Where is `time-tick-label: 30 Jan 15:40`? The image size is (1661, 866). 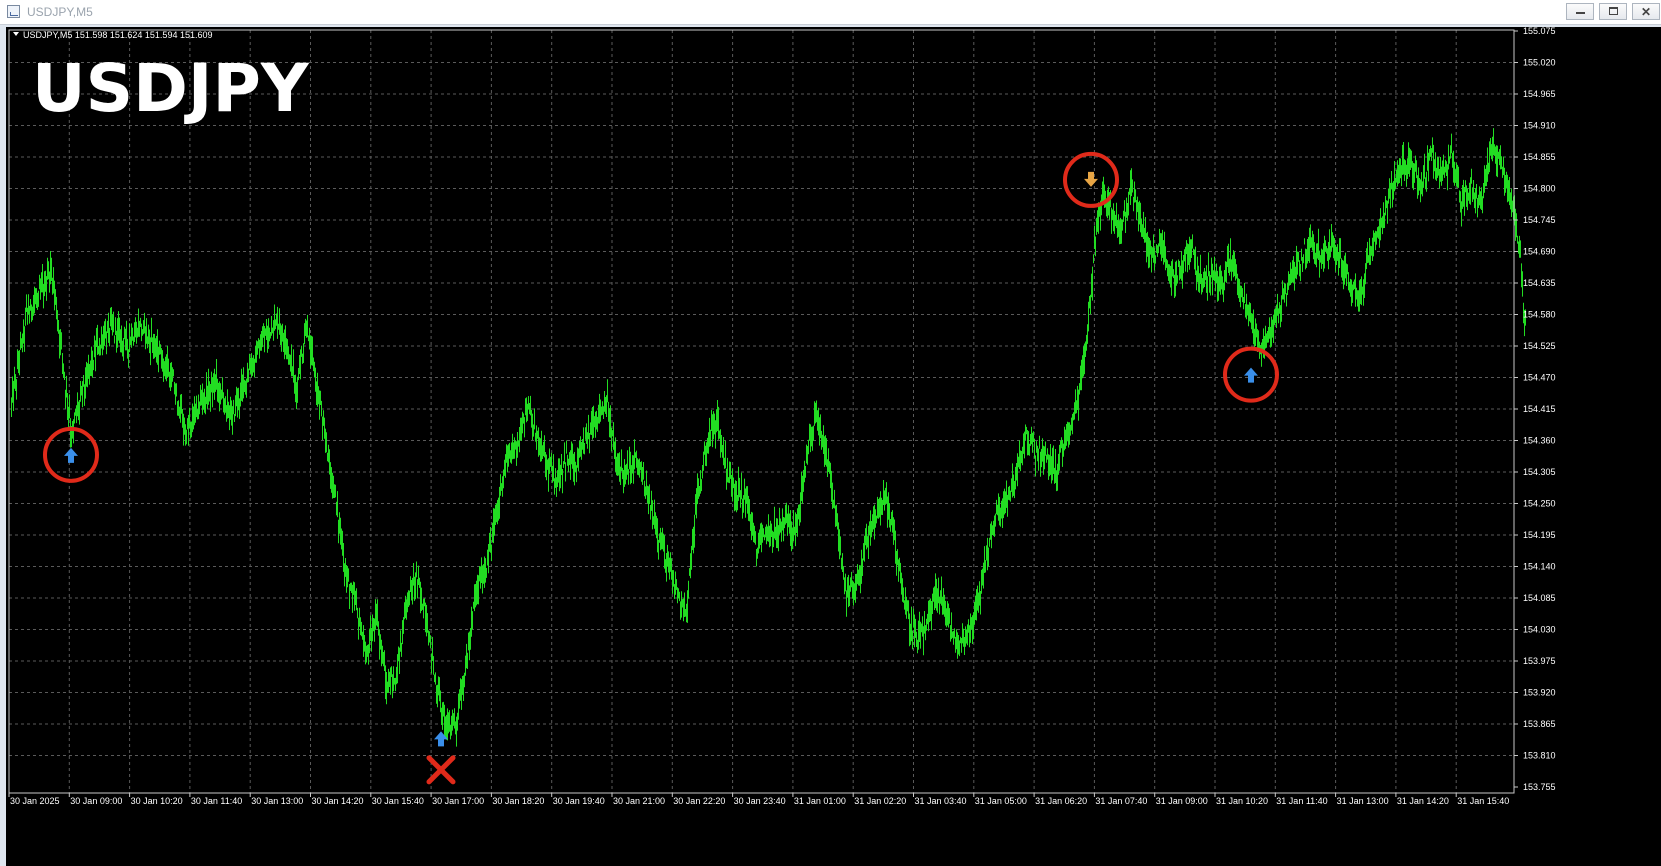 time-tick-label: 30 Jan 15:40 is located at coordinates (398, 801).